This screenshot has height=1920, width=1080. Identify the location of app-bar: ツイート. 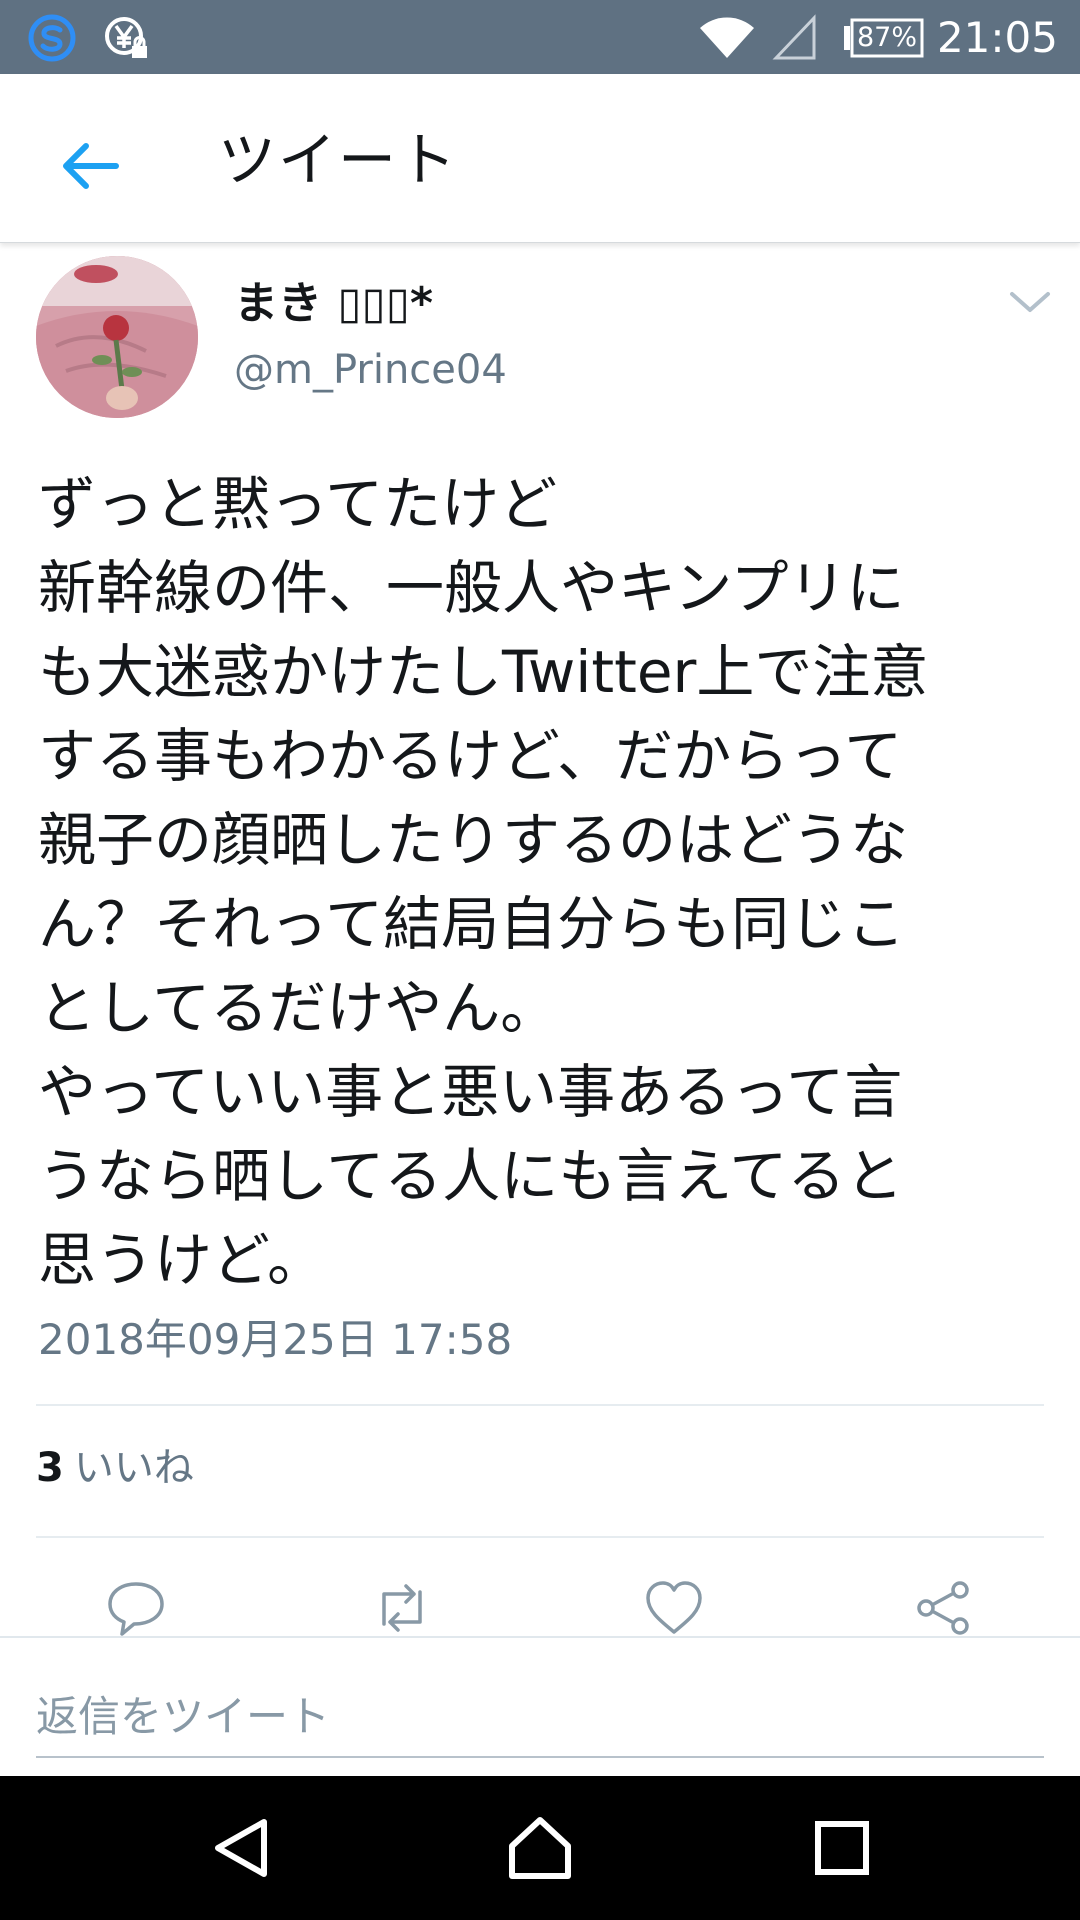
(540, 158).